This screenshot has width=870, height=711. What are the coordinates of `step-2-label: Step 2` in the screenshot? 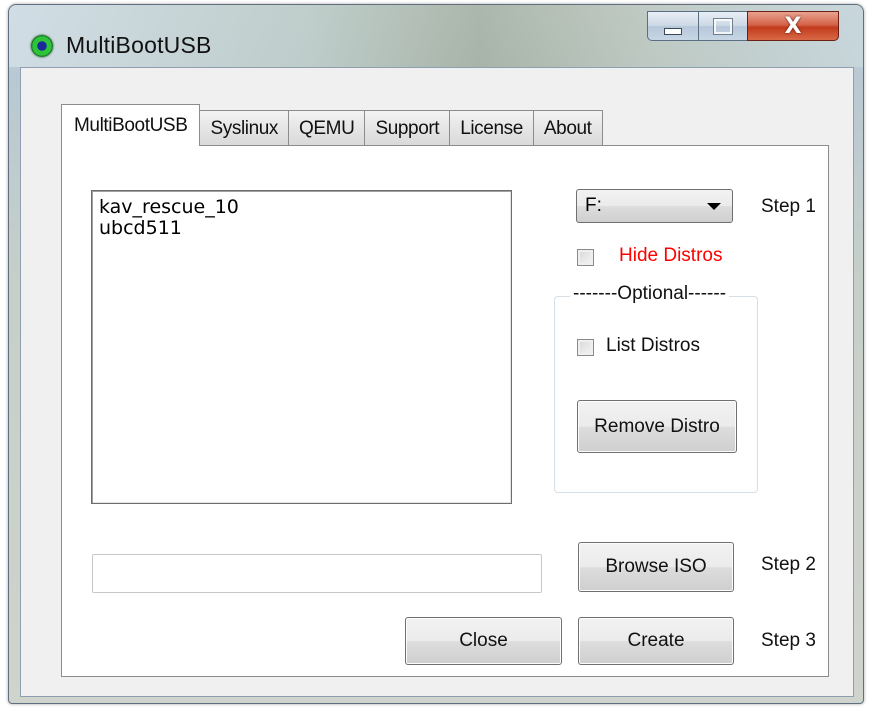 It's located at (788, 564).